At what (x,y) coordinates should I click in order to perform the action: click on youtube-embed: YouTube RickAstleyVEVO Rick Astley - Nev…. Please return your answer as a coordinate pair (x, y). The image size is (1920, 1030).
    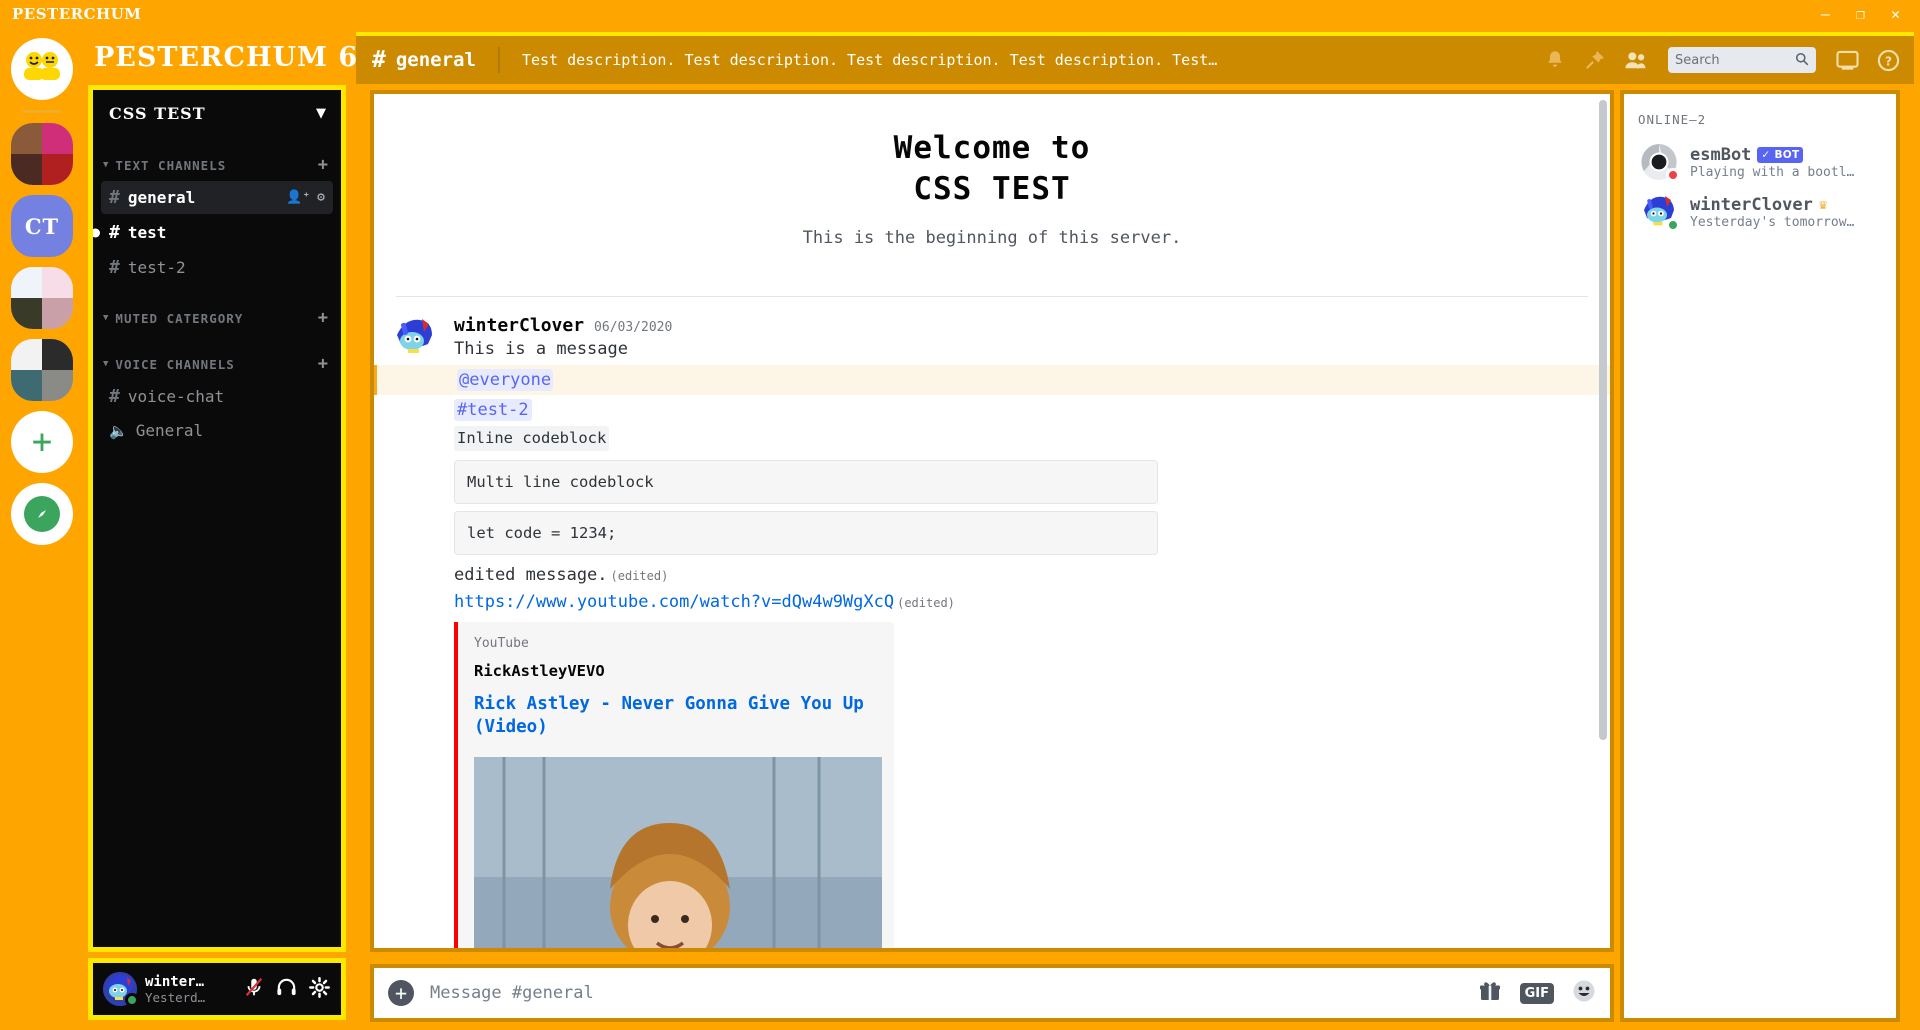
    Looking at the image, I should click on (674, 785).